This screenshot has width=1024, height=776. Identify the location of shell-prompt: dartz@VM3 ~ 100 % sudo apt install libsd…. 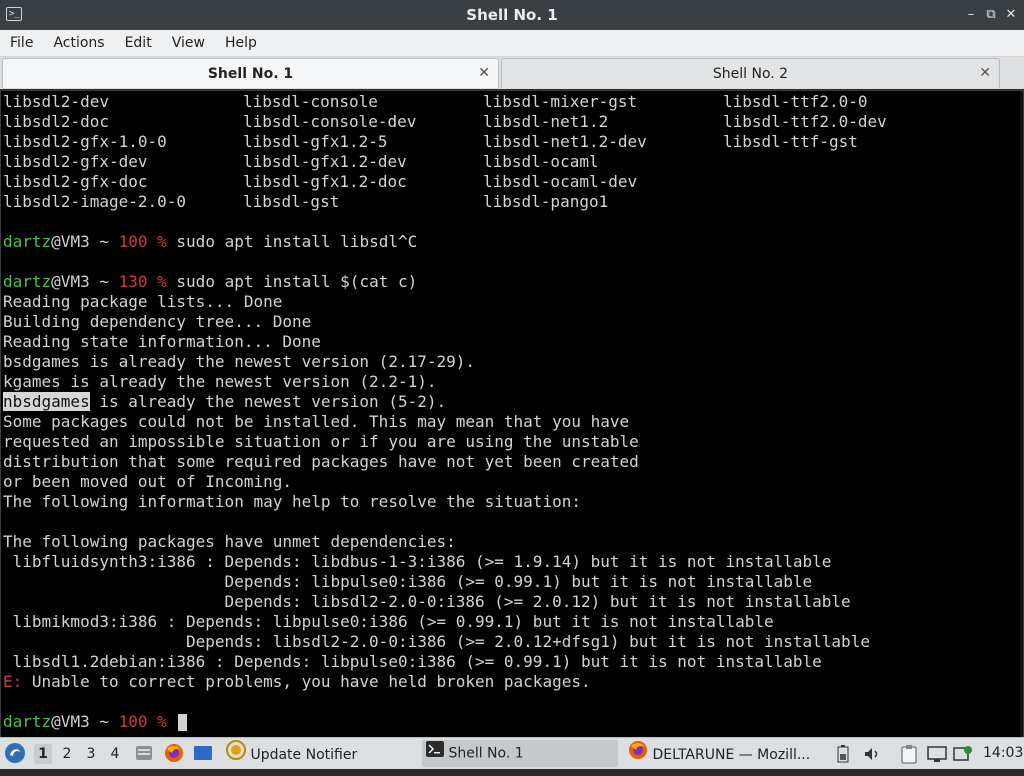
(210, 242).